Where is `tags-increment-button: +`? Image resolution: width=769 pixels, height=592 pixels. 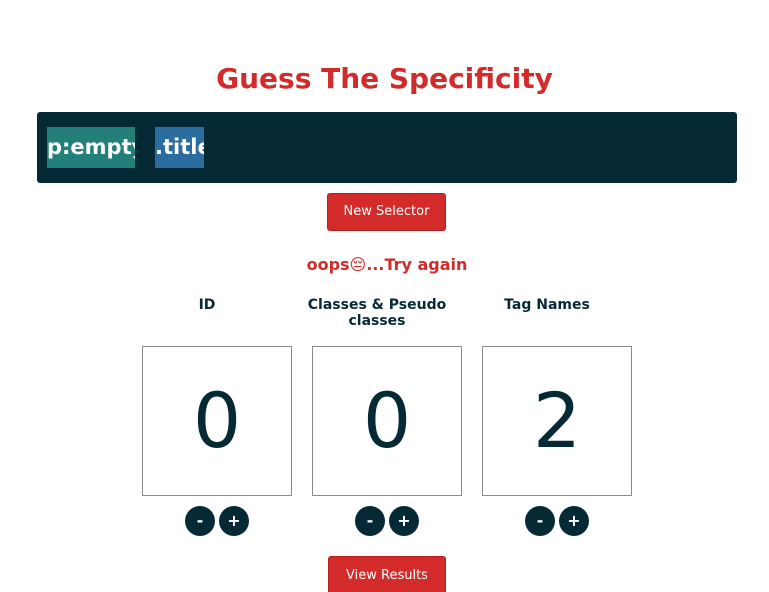 tags-increment-button: + is located at coordinates (574, 521).